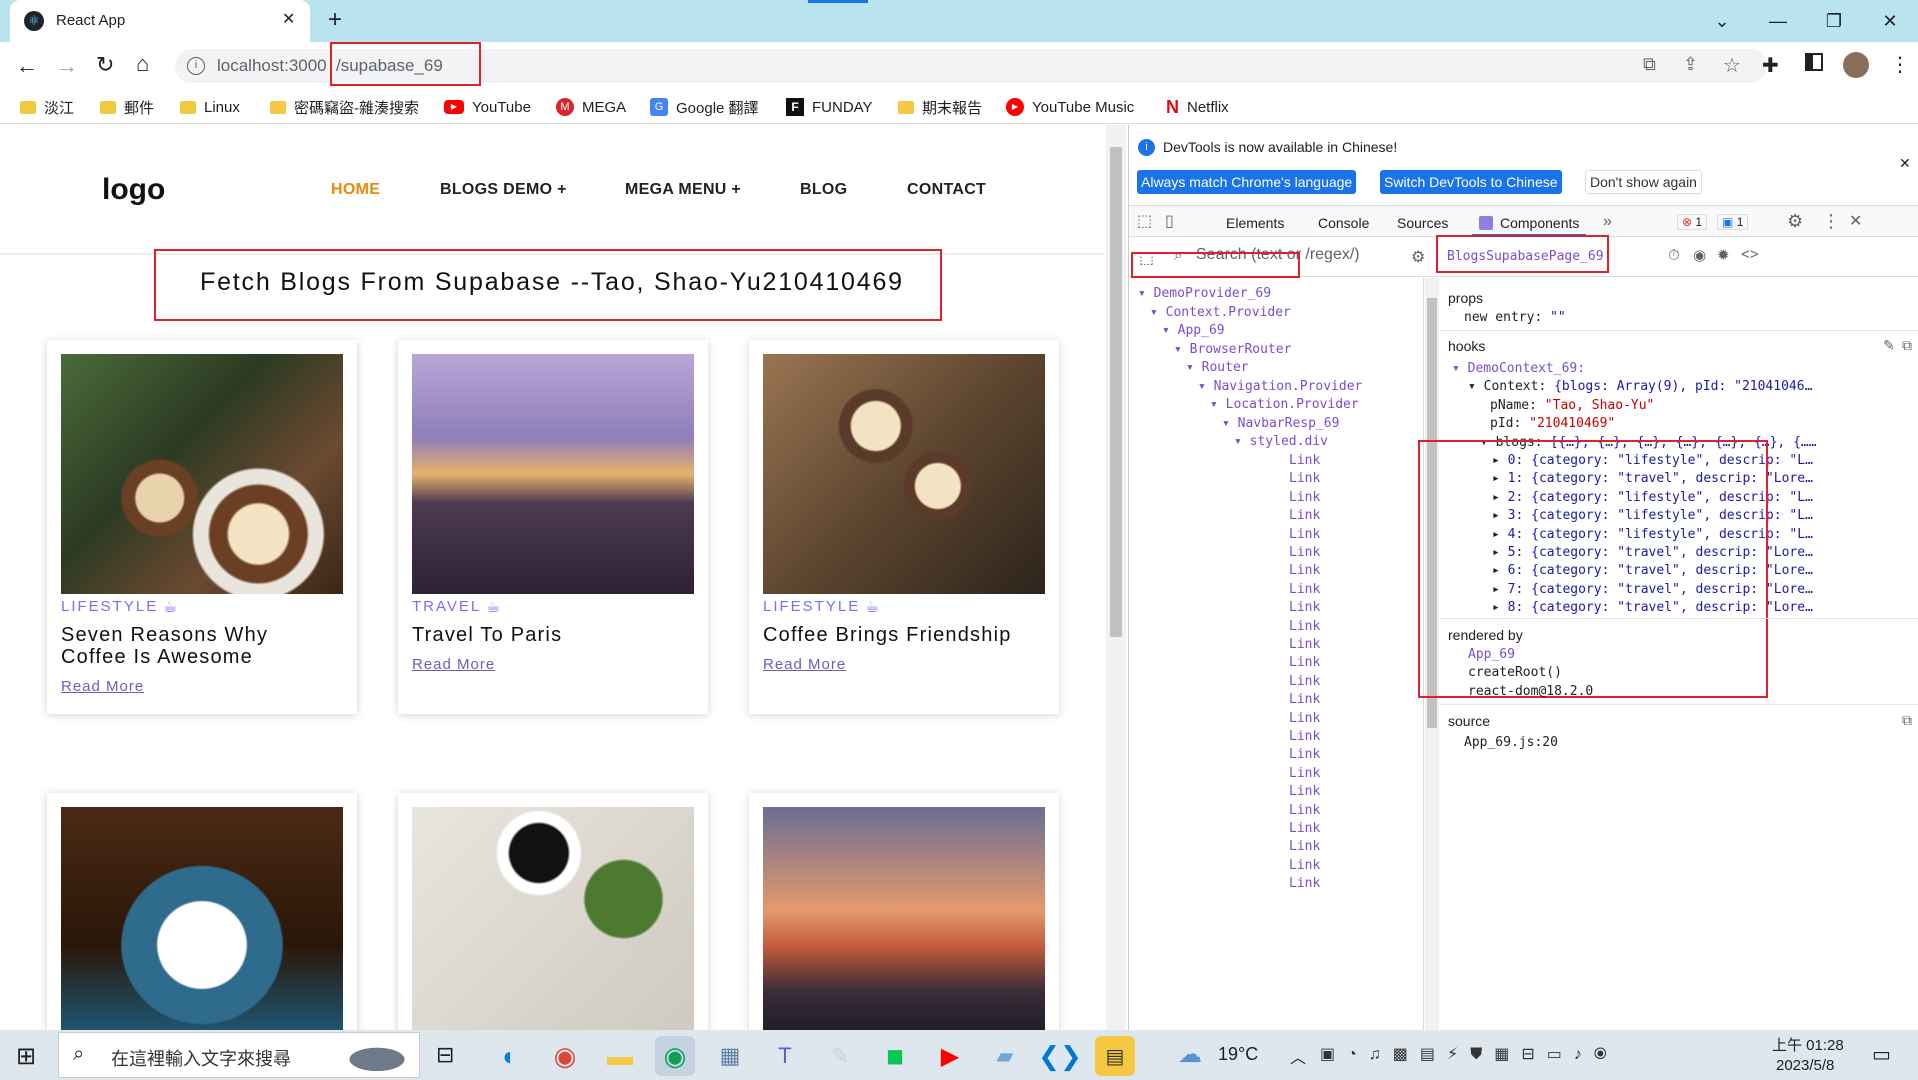 The height and width of the screenshot is (1080, 1918). I want to click on tab-search-icon: ⌄, so click(1722, 21).